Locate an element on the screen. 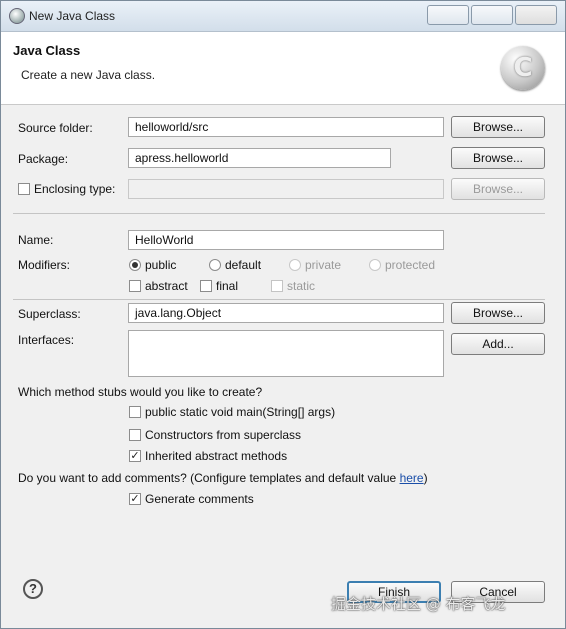 The width and height of the screenshot is (566, 629). constructors-label: Constructors from superclass is located at coordinates (223, 435).